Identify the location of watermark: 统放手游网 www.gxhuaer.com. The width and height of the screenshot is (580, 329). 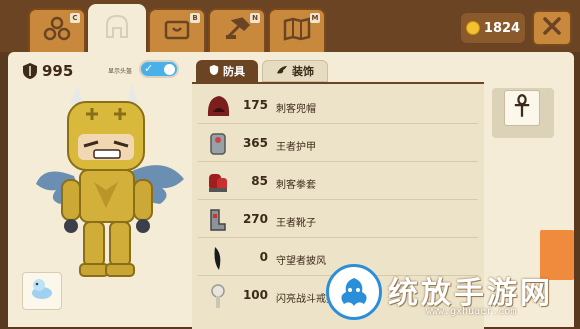
(453, 294).